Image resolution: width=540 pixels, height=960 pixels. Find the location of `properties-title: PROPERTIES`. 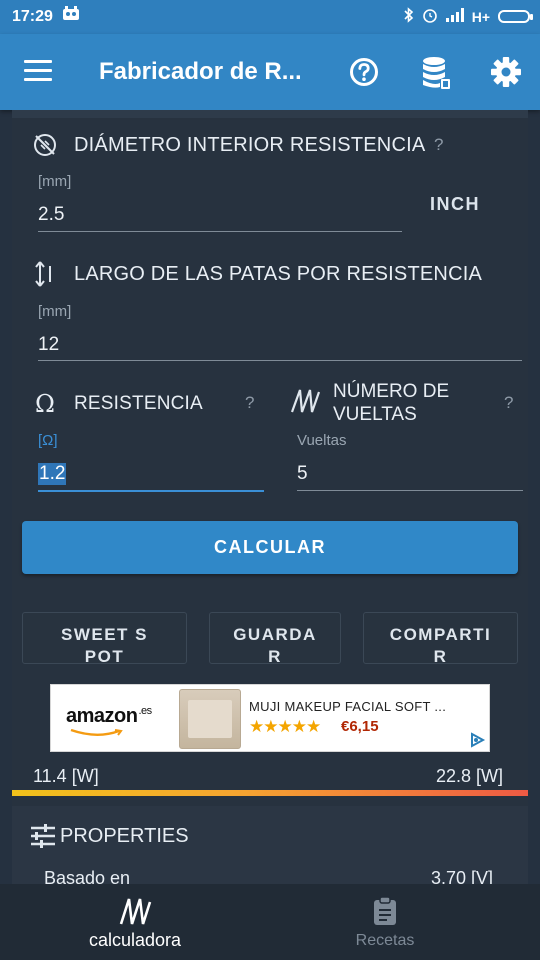

properties-title: PROPERTIES is located at coordinates (124, 836).